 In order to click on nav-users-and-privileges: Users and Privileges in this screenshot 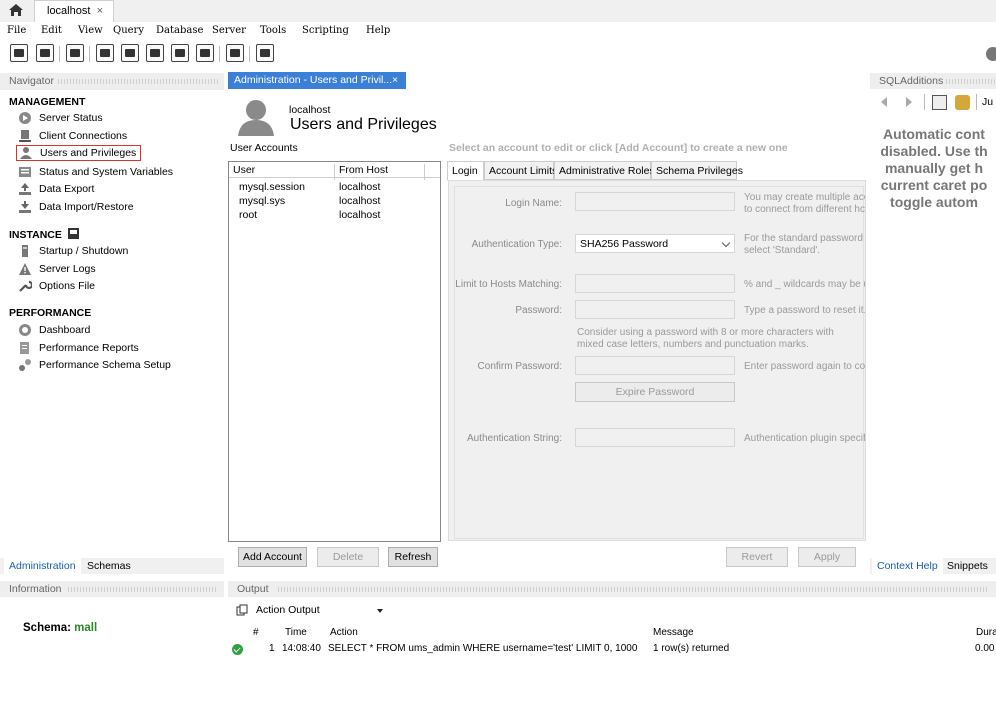, I will do `click(79, 153)`.